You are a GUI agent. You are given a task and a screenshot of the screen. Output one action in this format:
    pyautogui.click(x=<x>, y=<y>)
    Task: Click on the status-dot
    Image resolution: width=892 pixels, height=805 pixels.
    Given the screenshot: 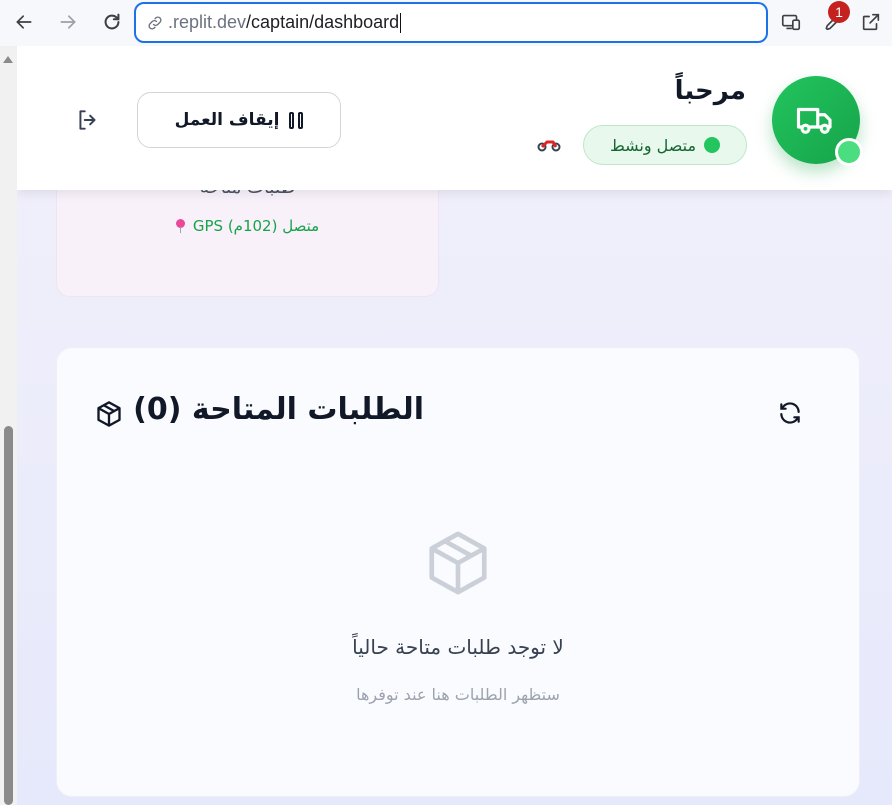 What is the action you would take?
    pyautogui.click(x=712, y=145)
    